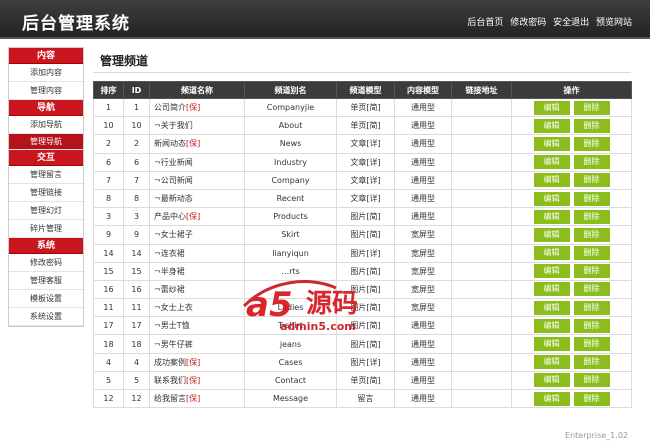  Describe the element at coordinates (614, 23) in the screenshot. I see `preview-site-link: 预览网站` at that location.